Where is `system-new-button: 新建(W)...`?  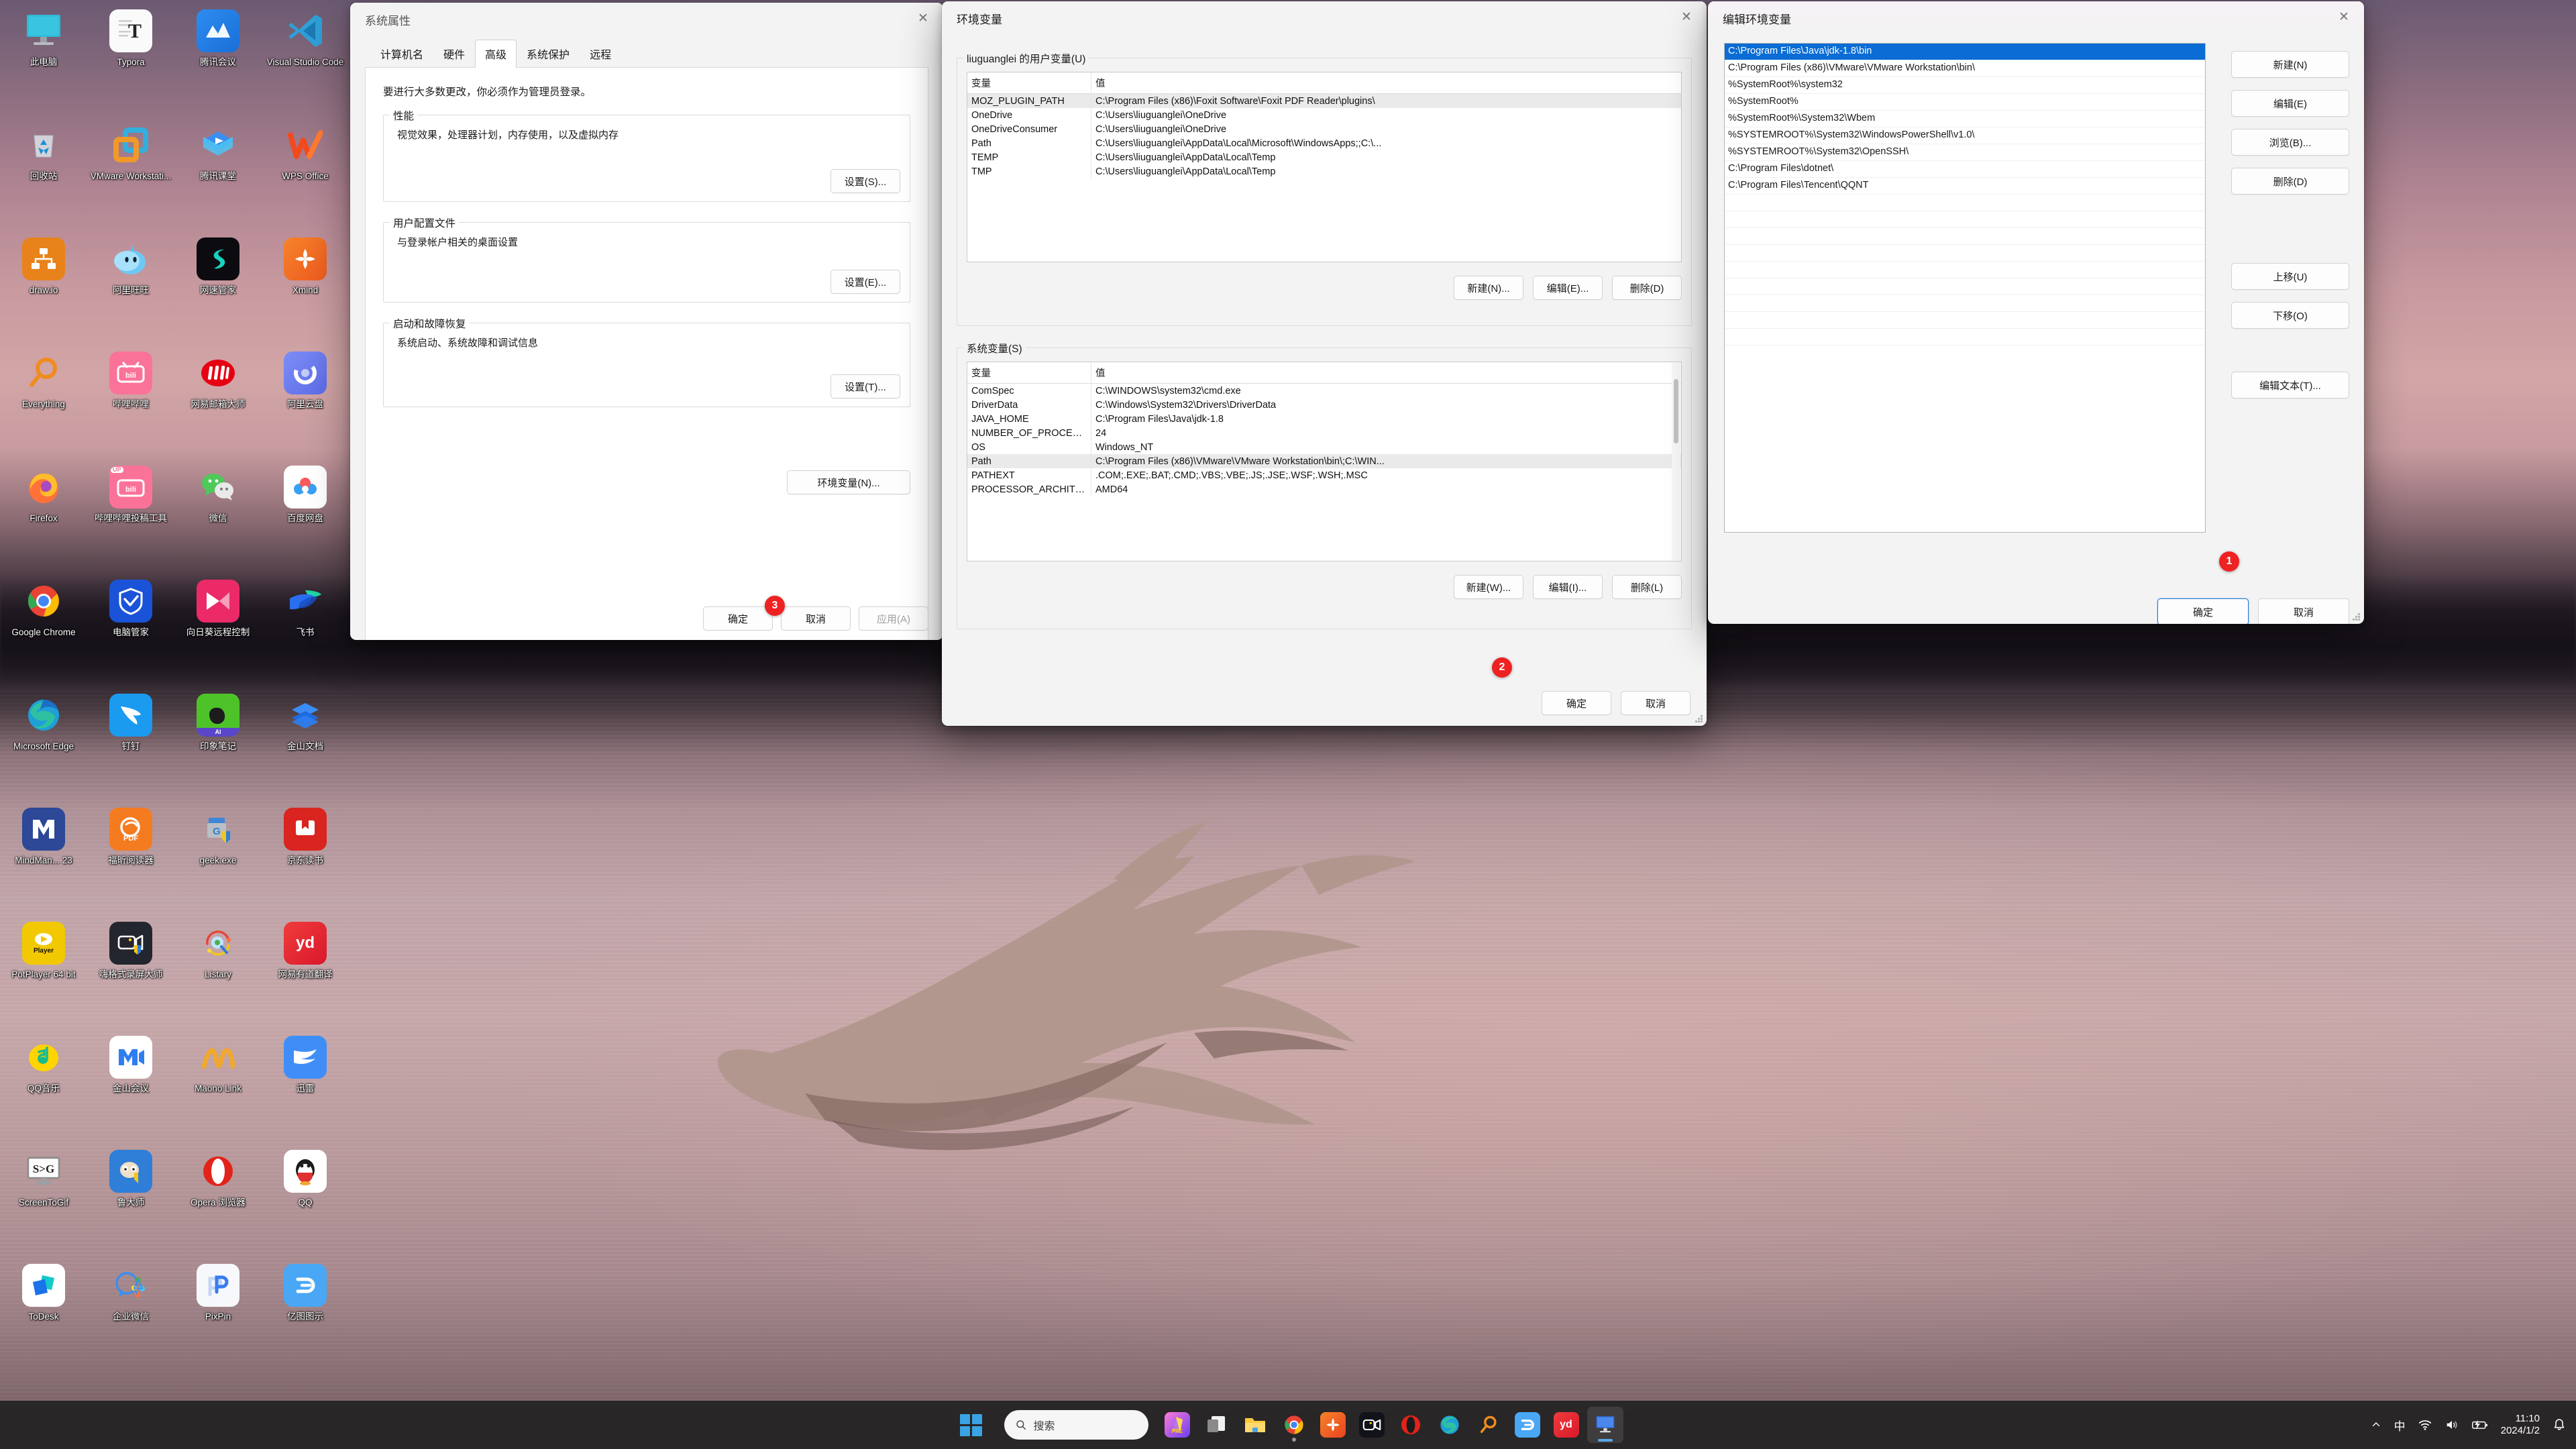
system-new-button: 新建(W)... is located at coordinates (1488, 587).